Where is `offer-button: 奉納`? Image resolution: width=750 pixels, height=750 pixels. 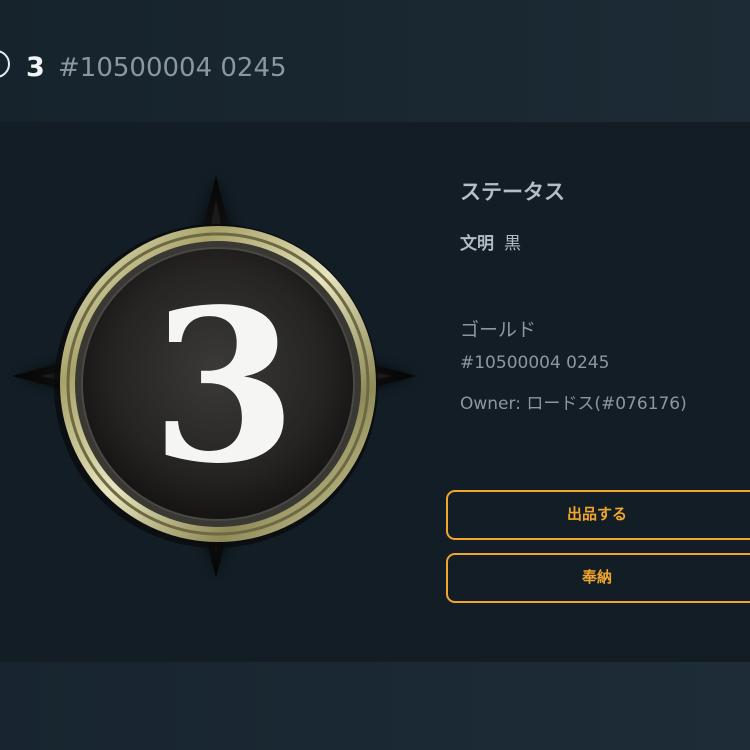 offer-button: 奉納 is located at coordinates (598, 578).